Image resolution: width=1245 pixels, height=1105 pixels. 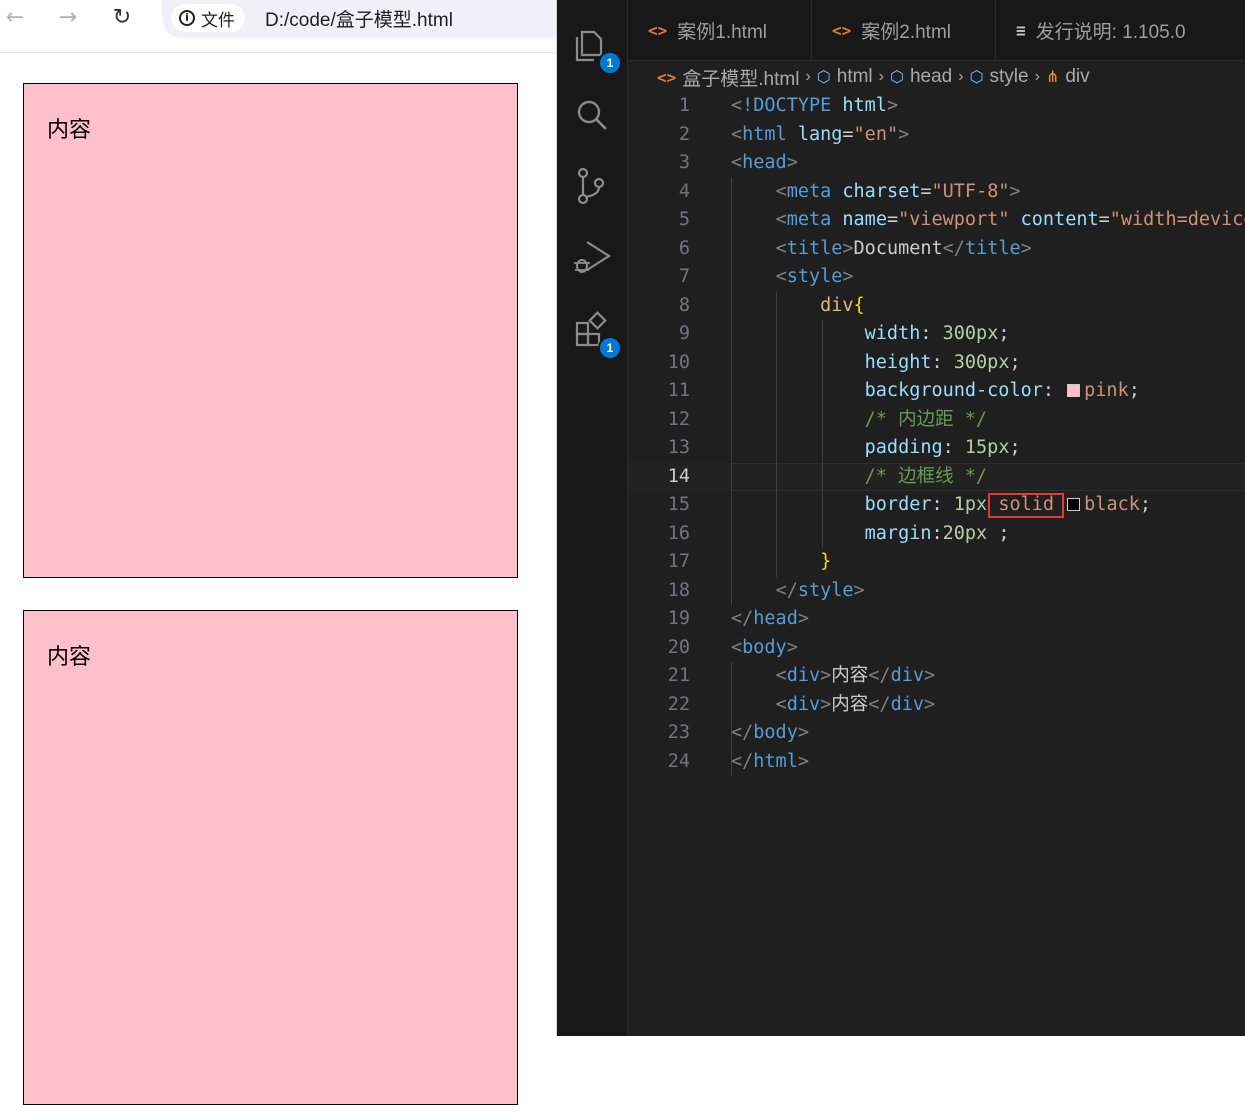 What do you see at coordinates (936, 619) in the screenshot?
I see `code-line: 19 </head>` at bounding box center [936, 619].